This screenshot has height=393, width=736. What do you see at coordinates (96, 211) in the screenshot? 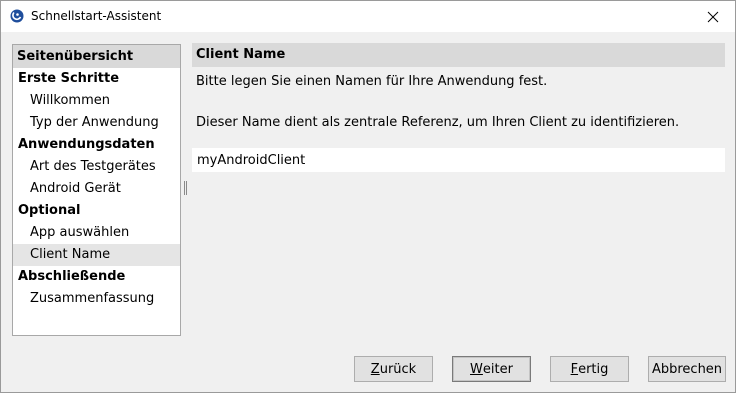
I see `nav-group-optional: Optional` at bounding box center [96, 211].